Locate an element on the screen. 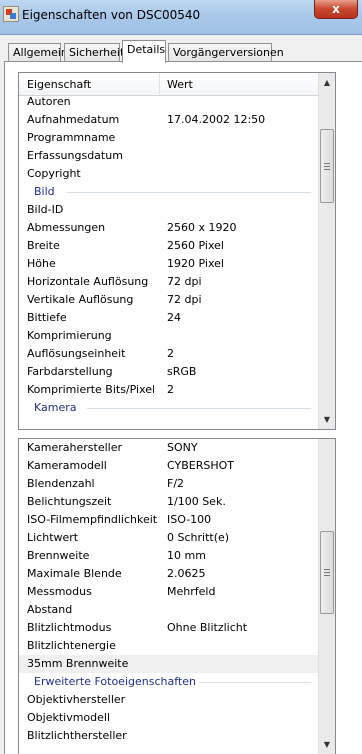 This screenshot has height=754, width=362. title-bar: Eigenschaften von DSC00540 x is located at coordinates (181, 17).